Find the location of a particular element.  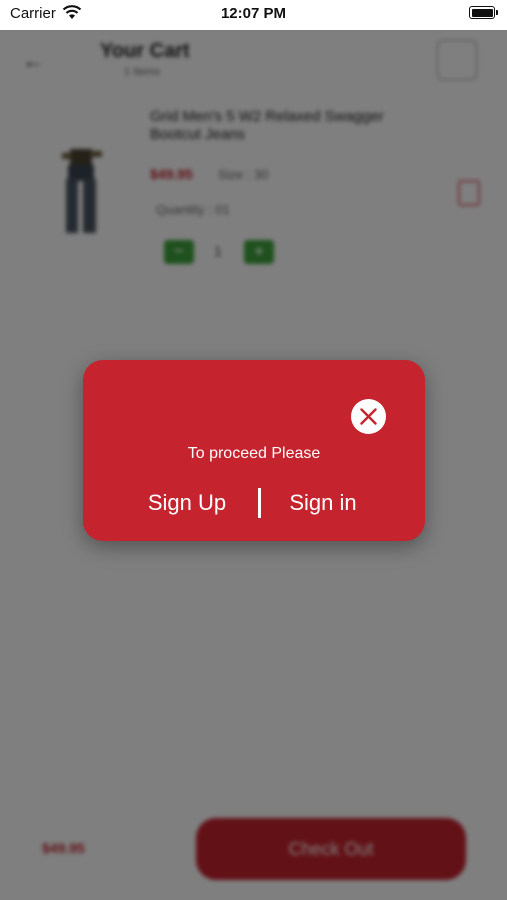

status-bar: Carrier 12:07 PM is located at coordinates (253, 15).